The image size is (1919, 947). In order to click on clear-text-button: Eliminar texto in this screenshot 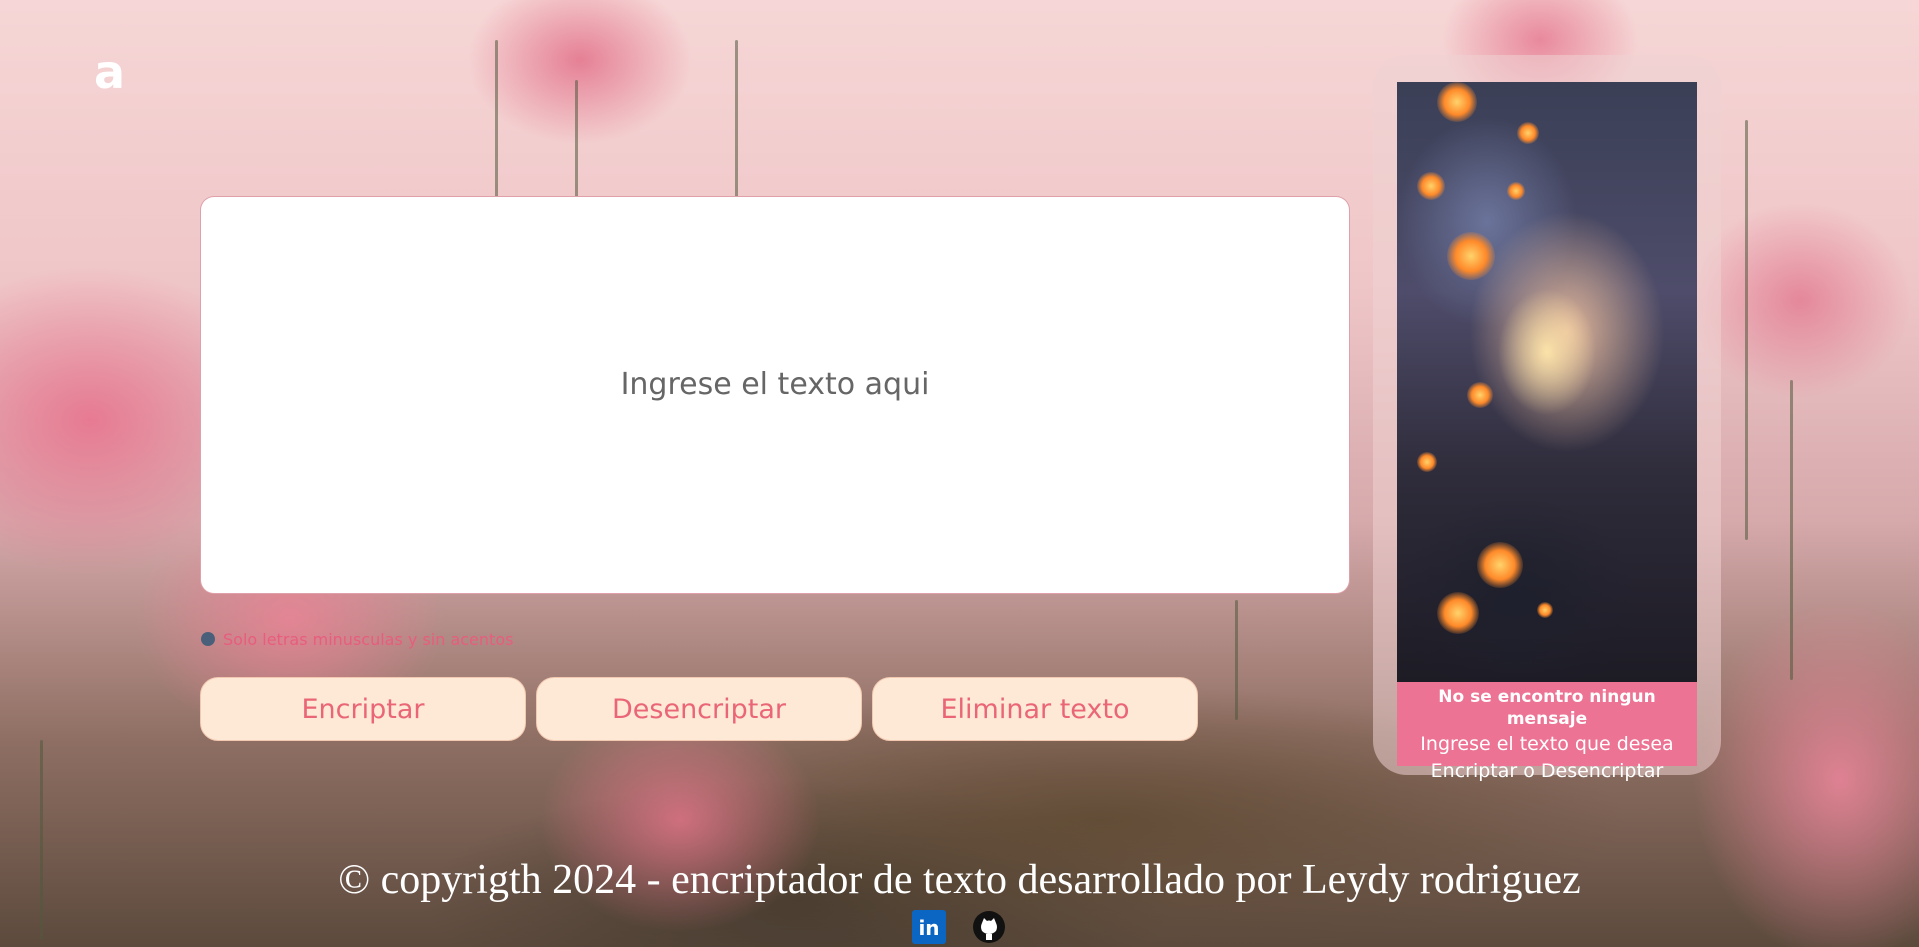, I will do `click(1035, 709)`.